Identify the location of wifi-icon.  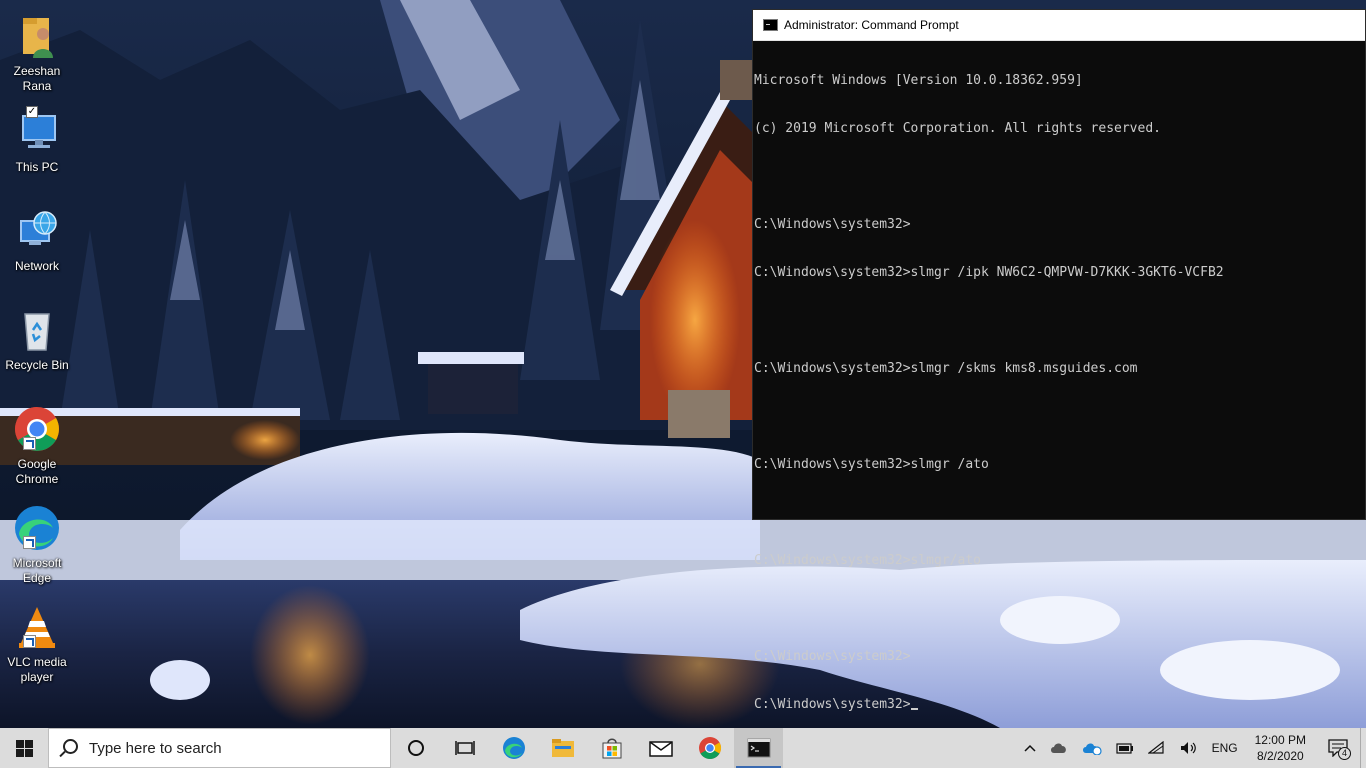
(1155, 747).